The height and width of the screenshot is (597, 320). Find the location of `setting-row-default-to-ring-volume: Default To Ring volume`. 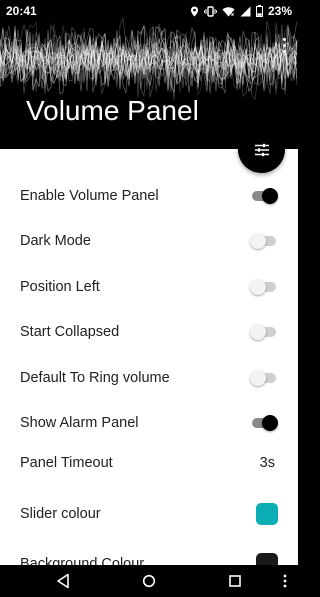

setting-row-default-to-ring-volume: Default To Ring volume is located at coordinates (149, 378).